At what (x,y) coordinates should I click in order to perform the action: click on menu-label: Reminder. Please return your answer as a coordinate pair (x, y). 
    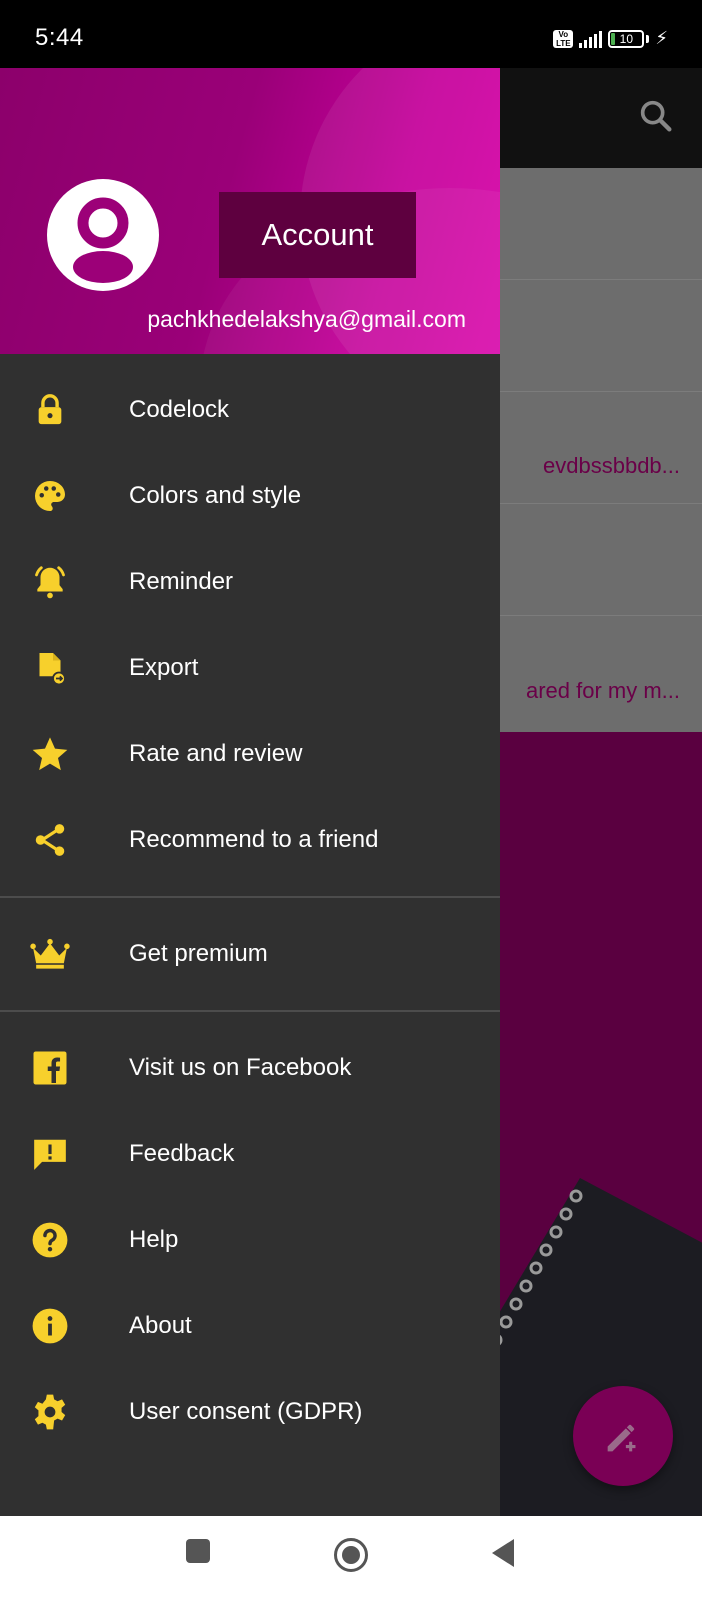
    Looking at the image, I should click on (181, 581).